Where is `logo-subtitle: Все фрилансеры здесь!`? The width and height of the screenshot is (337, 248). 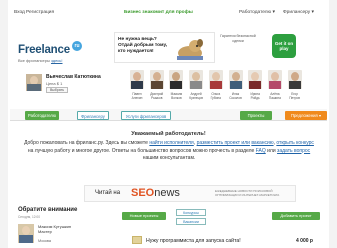 logo-subtitle: Все фрилансеры здесь! is located at coordinates (40, 60).